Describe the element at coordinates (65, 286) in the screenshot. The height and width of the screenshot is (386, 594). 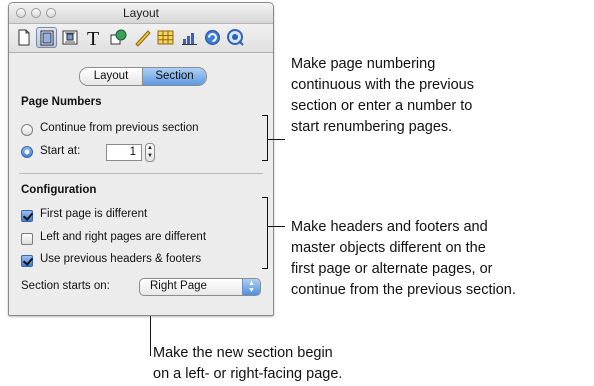
I see `section-starts-label: Section starts on:` at that location.